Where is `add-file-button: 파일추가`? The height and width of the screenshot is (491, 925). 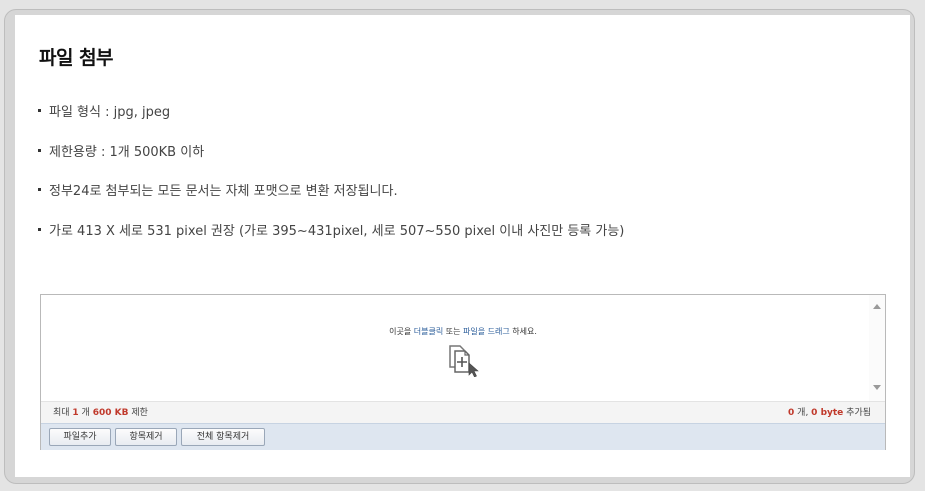
add-file-button: 파일추가 is located at coordinates (80, 437).